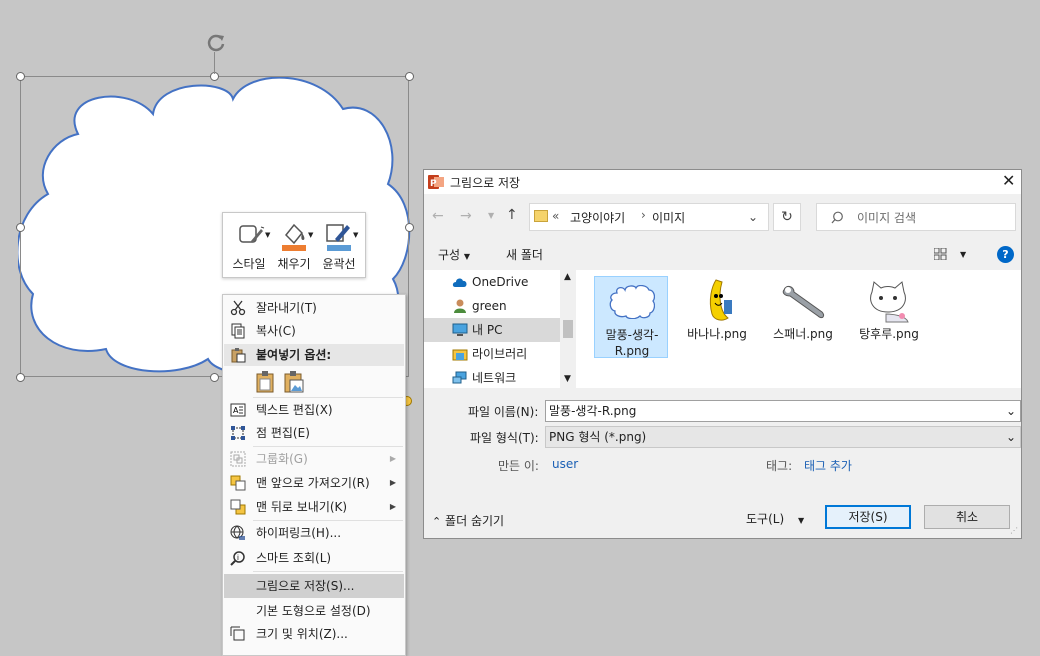  What do you see at coordinates (783, 411) in the screenshot?
I see `filename-input: 말풍-생각-R.png ⌄` at bounding box center [783, 411].